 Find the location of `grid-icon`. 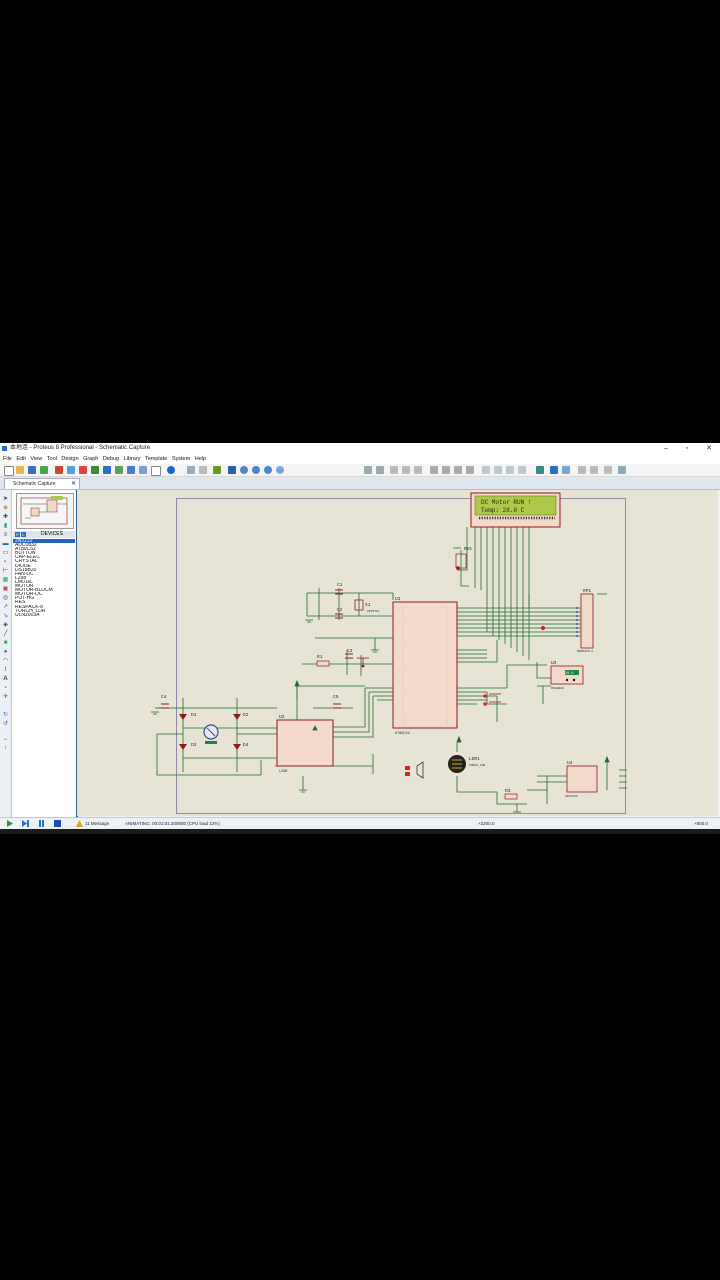

grid-icon is located at coordinates (203, 470).